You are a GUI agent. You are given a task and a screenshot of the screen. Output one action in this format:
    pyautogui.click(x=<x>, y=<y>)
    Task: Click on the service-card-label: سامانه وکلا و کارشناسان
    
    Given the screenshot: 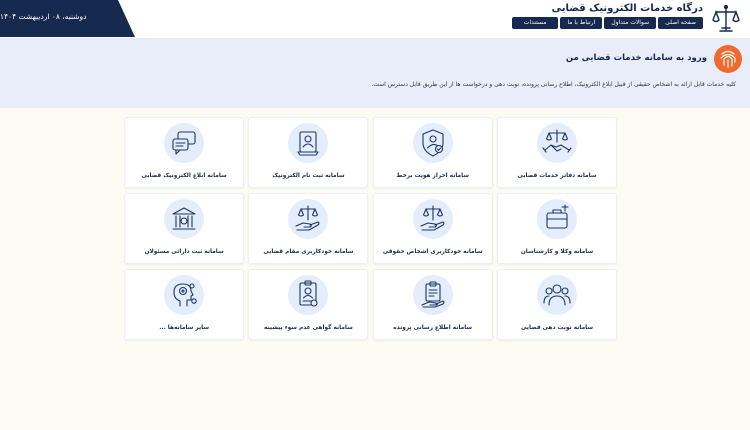 What is the action you would take?
    pyautogui.click(x=557, y=252)
    